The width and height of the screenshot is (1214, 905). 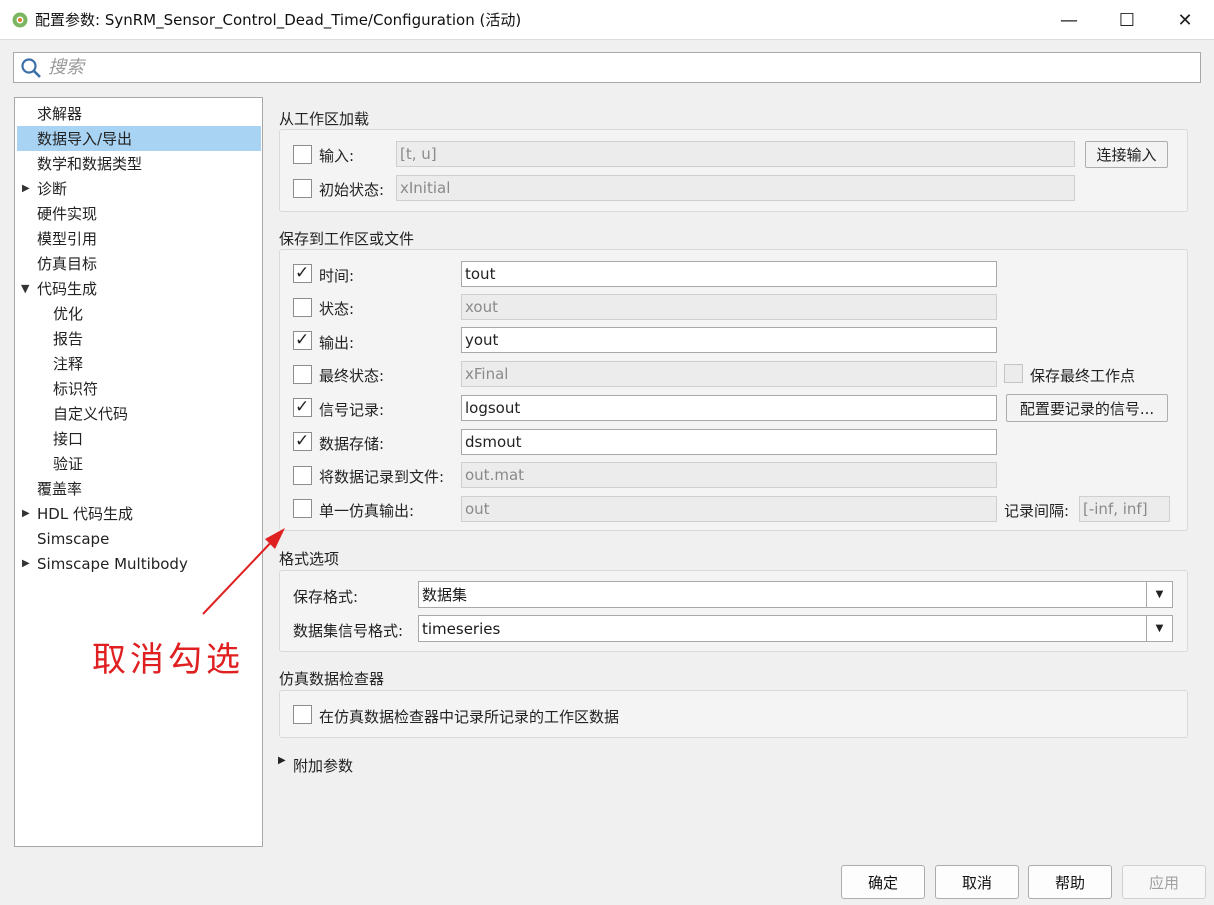 What do you see at coordinates (139, 238) in the screenshot?
I see `tree-item-model-ref: 模型引用` at bounding box center [139, 238].